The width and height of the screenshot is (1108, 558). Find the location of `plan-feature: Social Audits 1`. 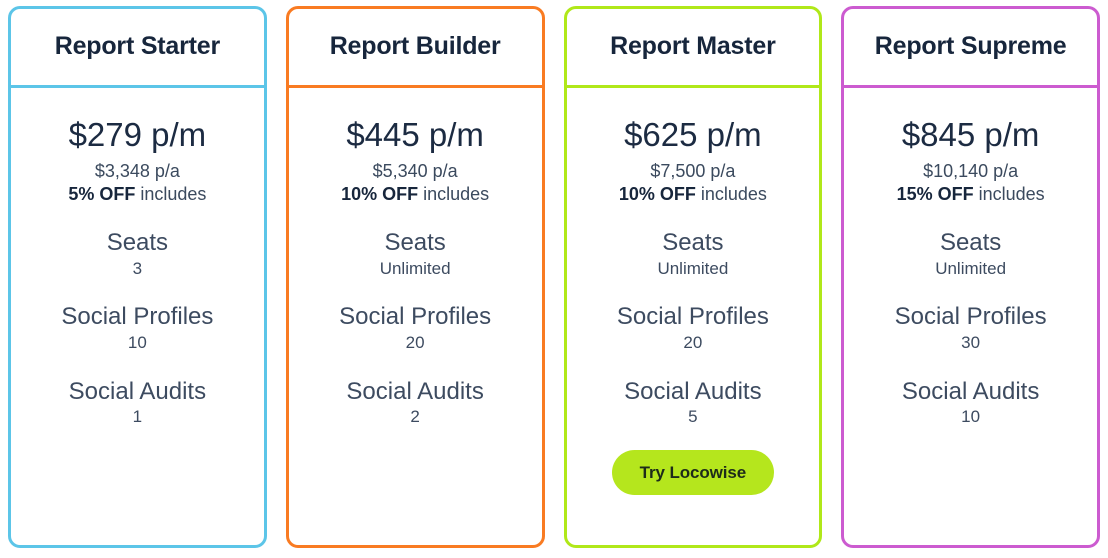

plan-feature: Social Audits 1 is located at coordinates (137, 402).